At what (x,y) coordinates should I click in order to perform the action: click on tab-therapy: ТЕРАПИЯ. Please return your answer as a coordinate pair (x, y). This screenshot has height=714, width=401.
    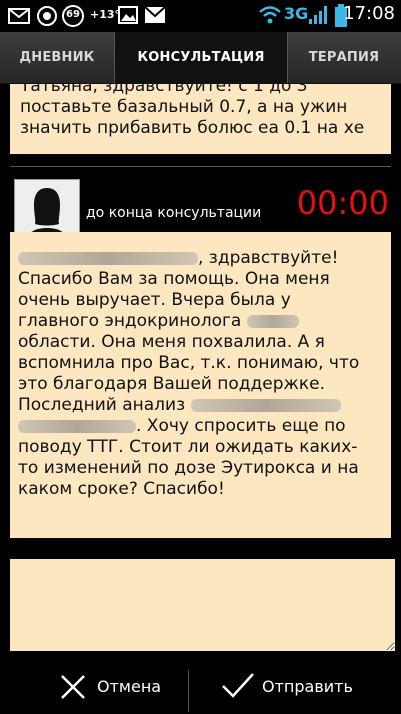
    Looking at the image, I should click on (344, 57).